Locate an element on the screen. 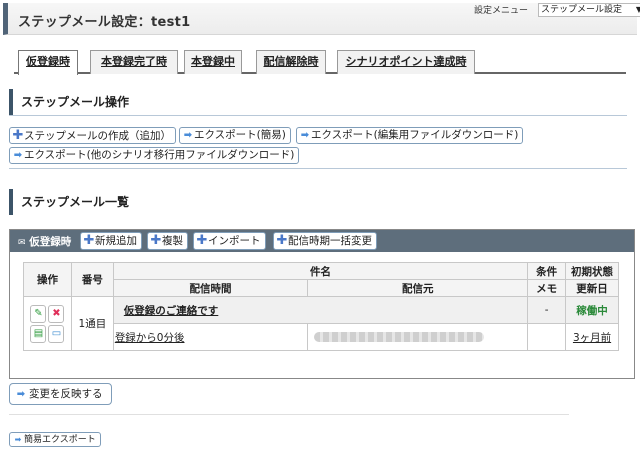 This screenshot has height=456, width=640. row-send-time-cell: 登録から0分後 is located at coordinates (210, 337).